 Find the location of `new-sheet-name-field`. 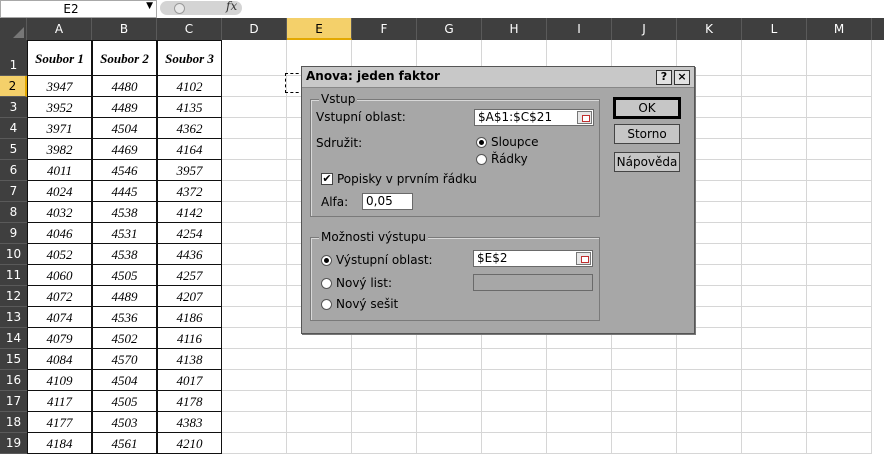

new-sheet-name-field is located at coordinates (533, 282).